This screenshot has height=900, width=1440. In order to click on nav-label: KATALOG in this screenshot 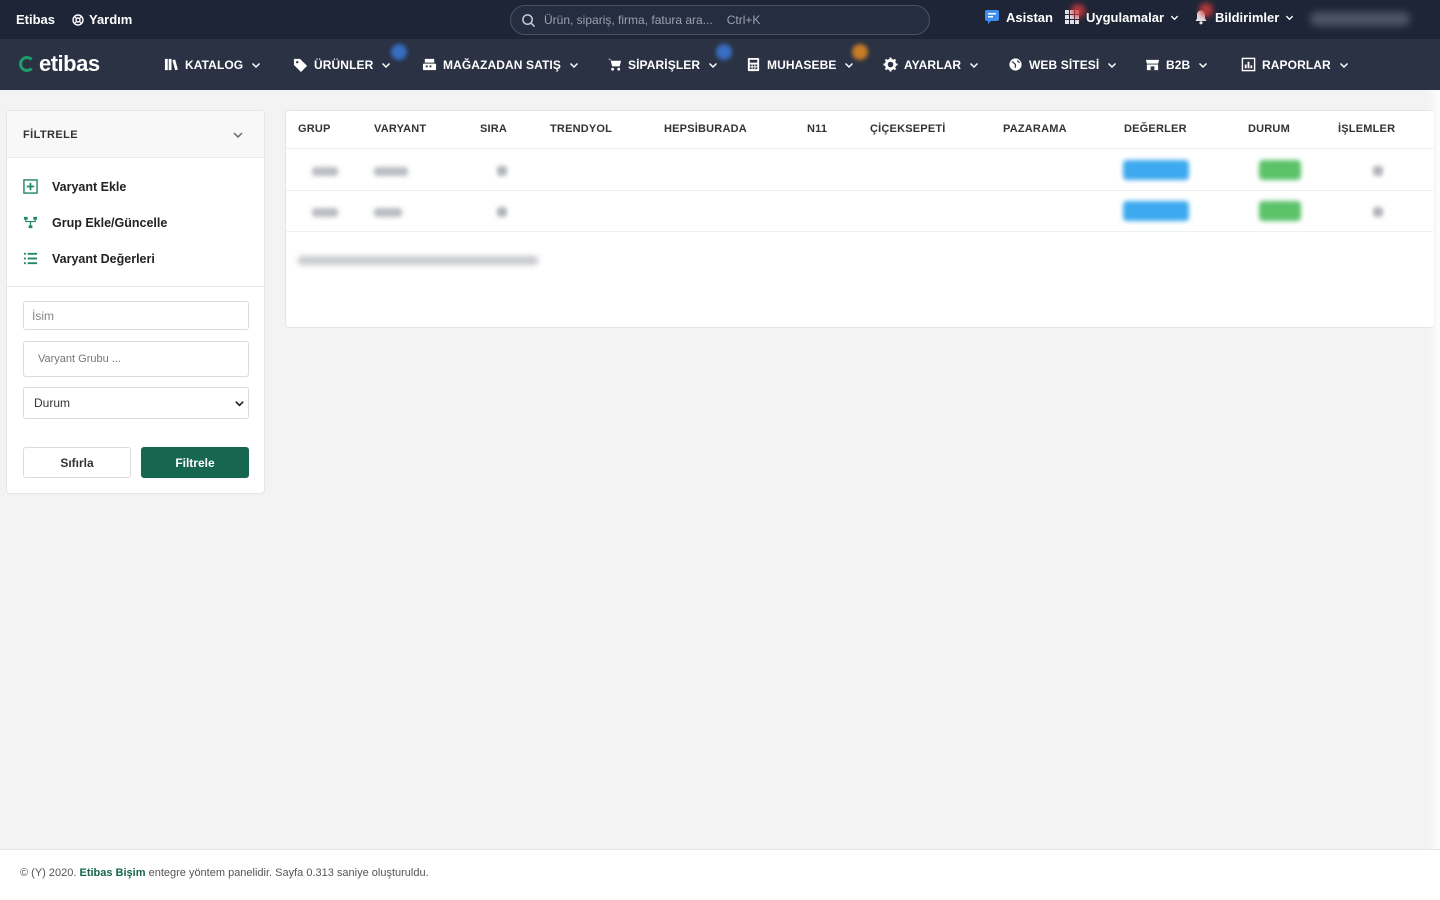, I will do `click(214, 64)`.